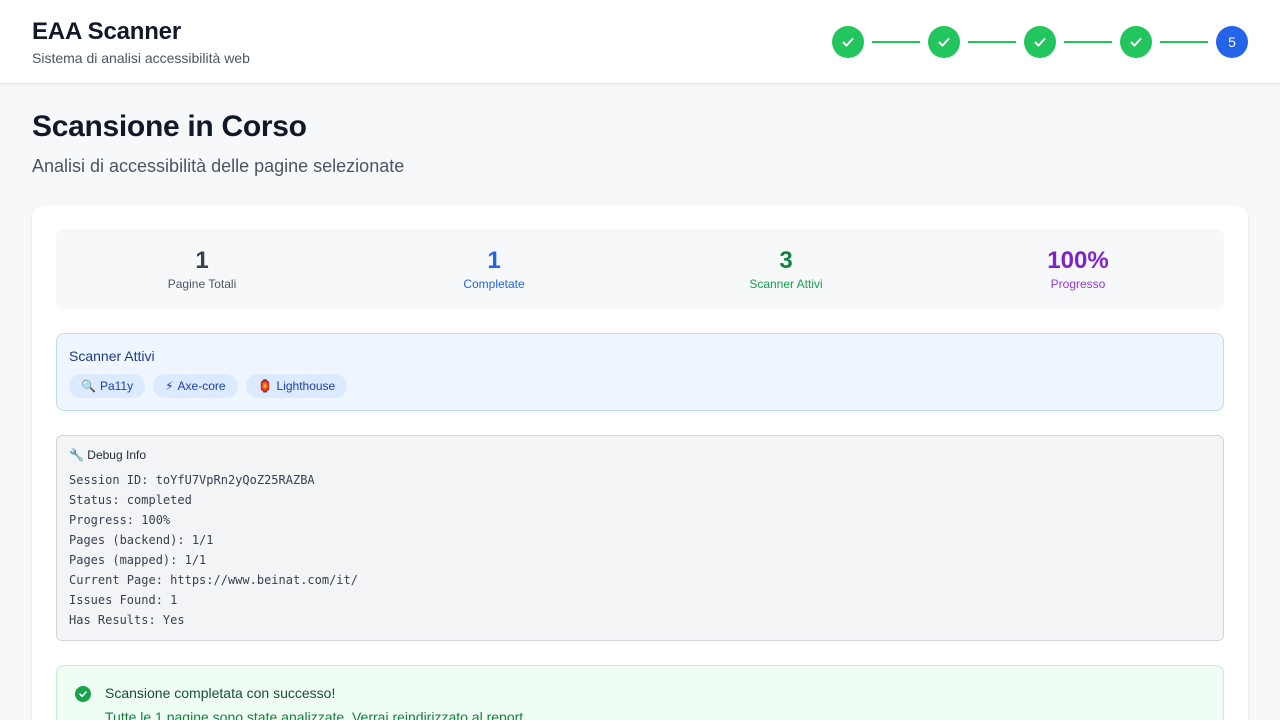 This screenshot has width=1280, height=720. I want to click on check-circle-icon, so click(83, 694).